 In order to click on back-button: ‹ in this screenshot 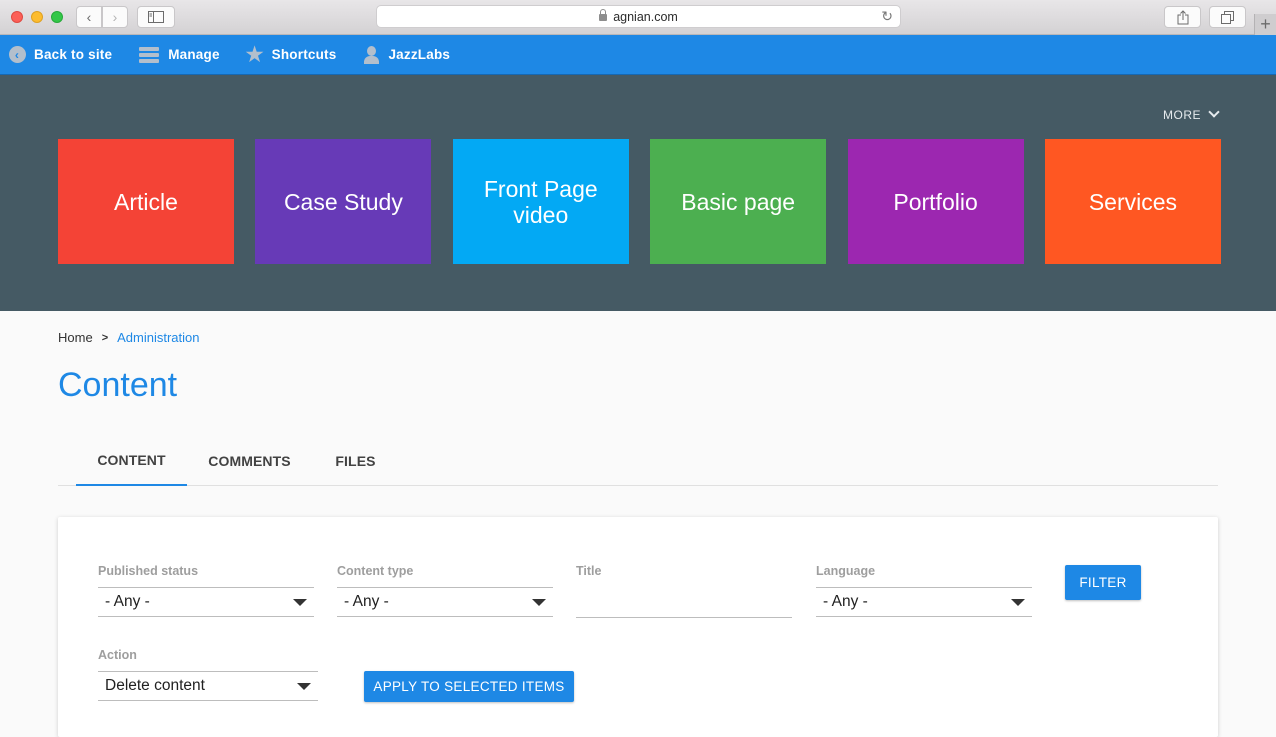, I will do `click(89, 17)`.